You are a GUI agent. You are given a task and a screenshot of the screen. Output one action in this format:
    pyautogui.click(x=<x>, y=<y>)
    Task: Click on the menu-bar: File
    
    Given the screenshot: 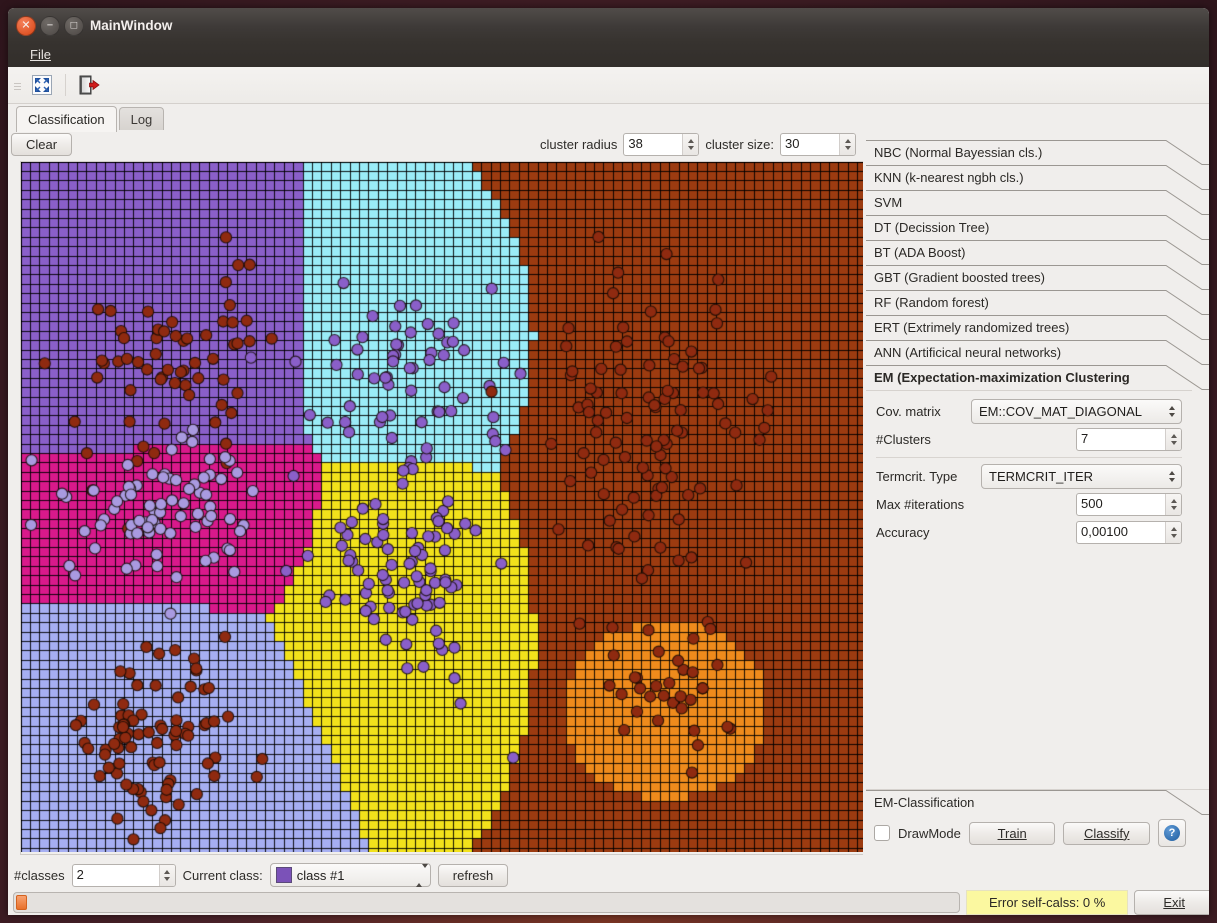 What is the action you would take?
    pyautogui.click(x=608, y=54)
    